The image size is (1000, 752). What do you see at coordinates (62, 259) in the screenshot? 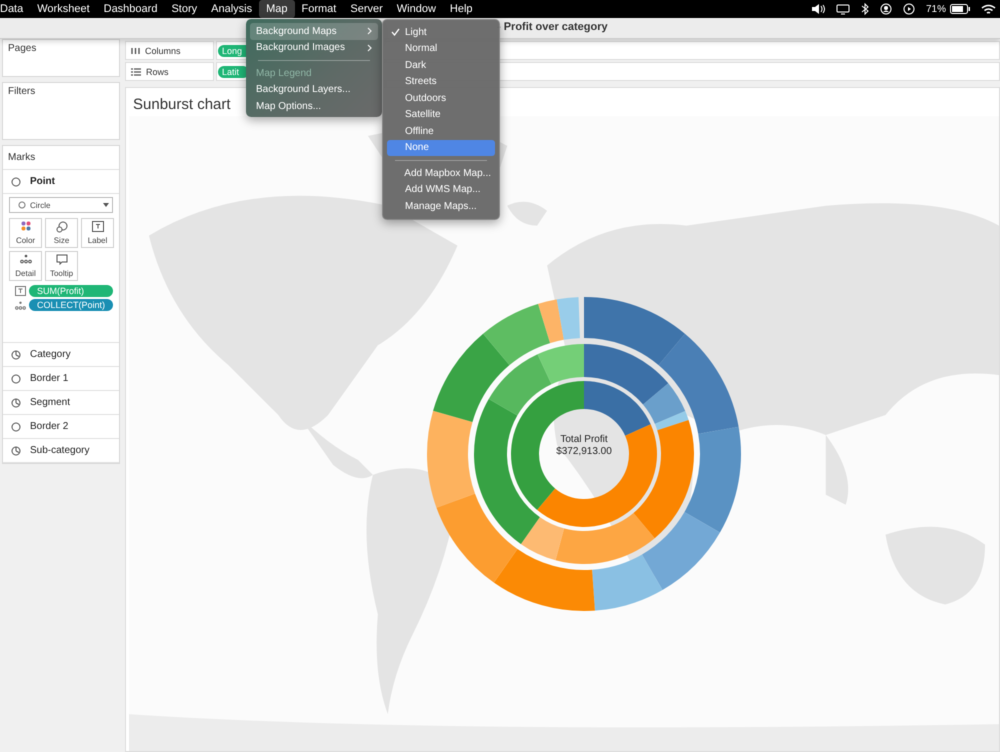
I see `tooltip-icon` at bounding box center [62, 259].